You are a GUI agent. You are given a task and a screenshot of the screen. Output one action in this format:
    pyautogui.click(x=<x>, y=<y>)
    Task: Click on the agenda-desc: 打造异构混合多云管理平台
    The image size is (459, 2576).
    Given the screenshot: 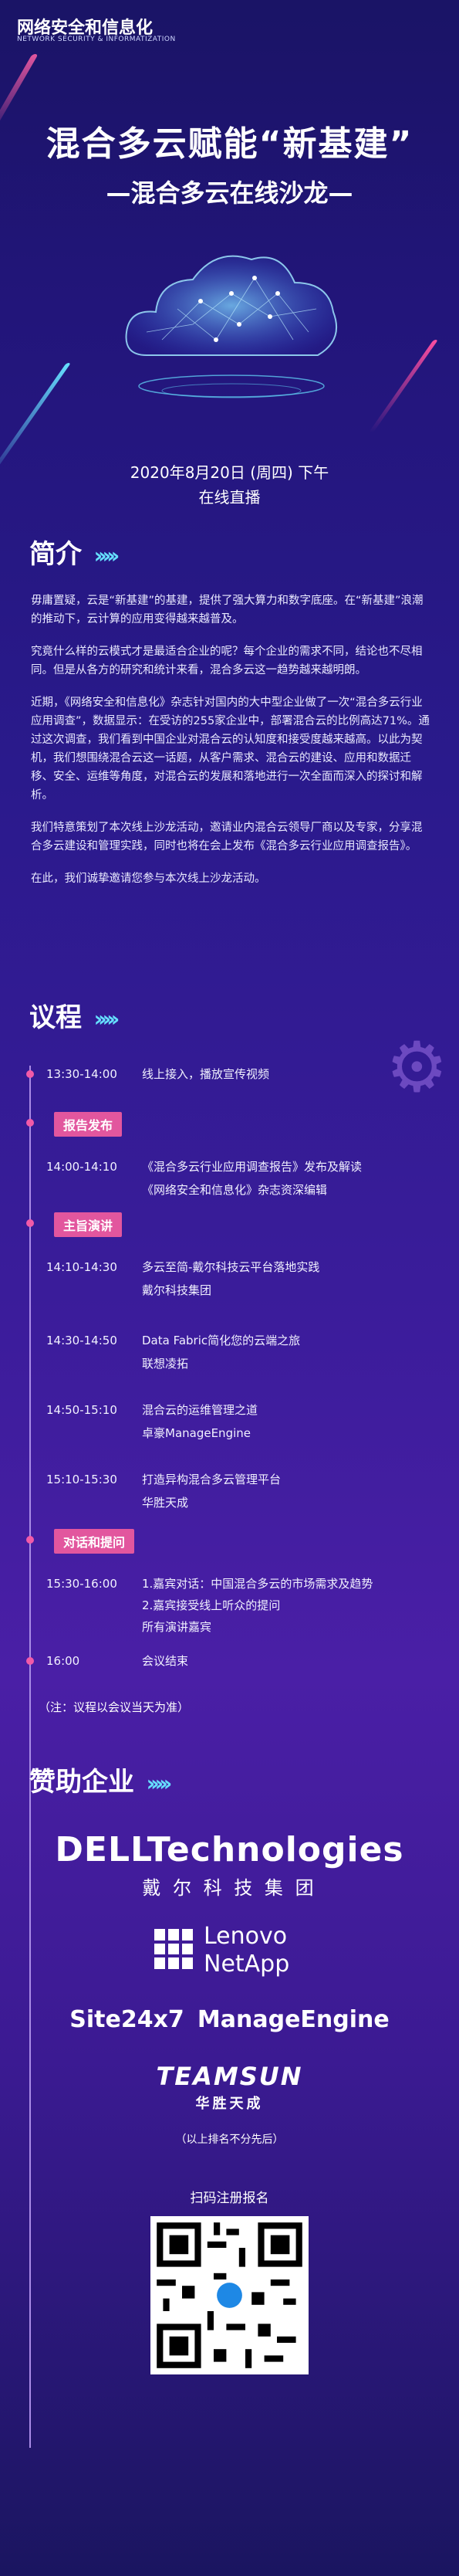 What is the action you would take?
    pyautogui.click(x=212, y=1479)
    